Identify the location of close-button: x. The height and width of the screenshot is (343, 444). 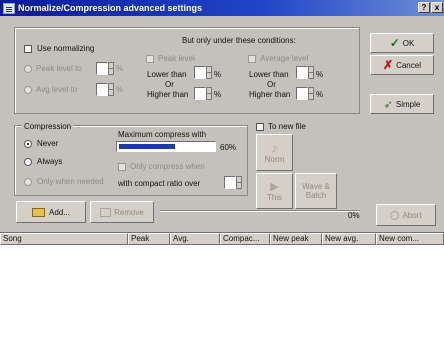
(437, 7).